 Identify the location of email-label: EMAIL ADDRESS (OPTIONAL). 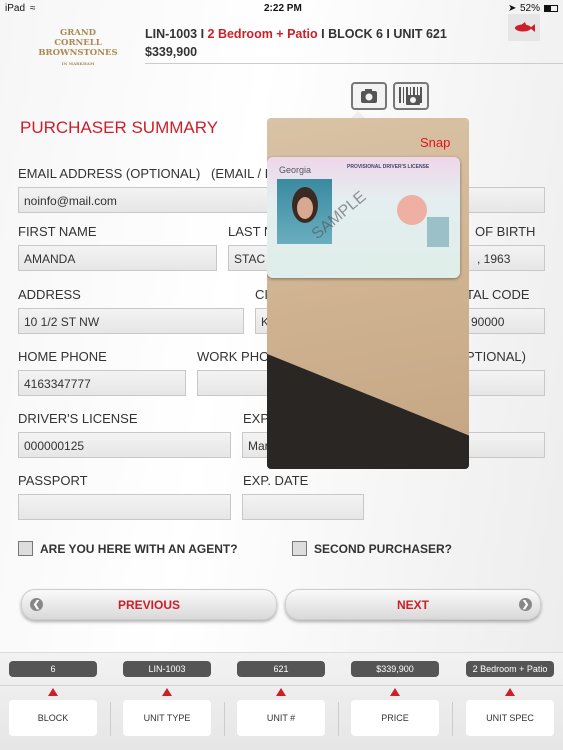
(109, 173).